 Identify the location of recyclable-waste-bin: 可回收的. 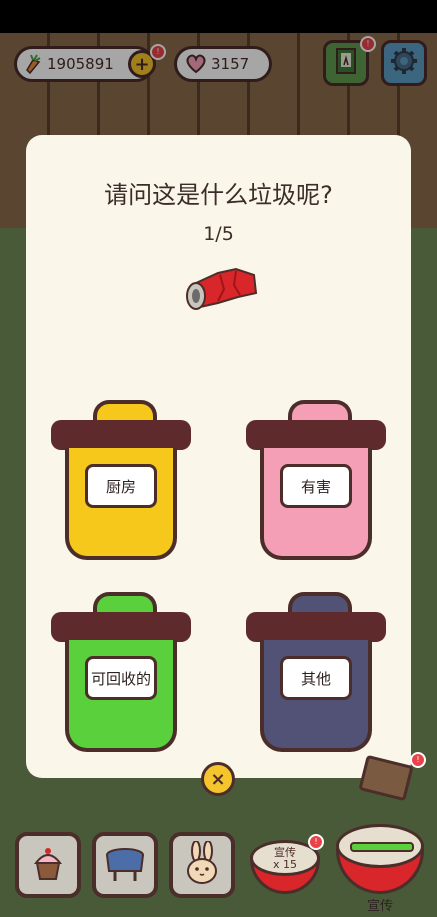
(121, 677).